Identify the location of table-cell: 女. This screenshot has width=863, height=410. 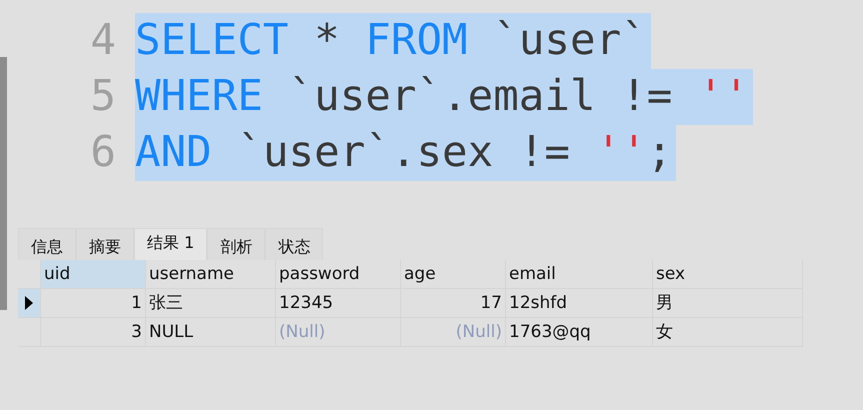
(728, 332).